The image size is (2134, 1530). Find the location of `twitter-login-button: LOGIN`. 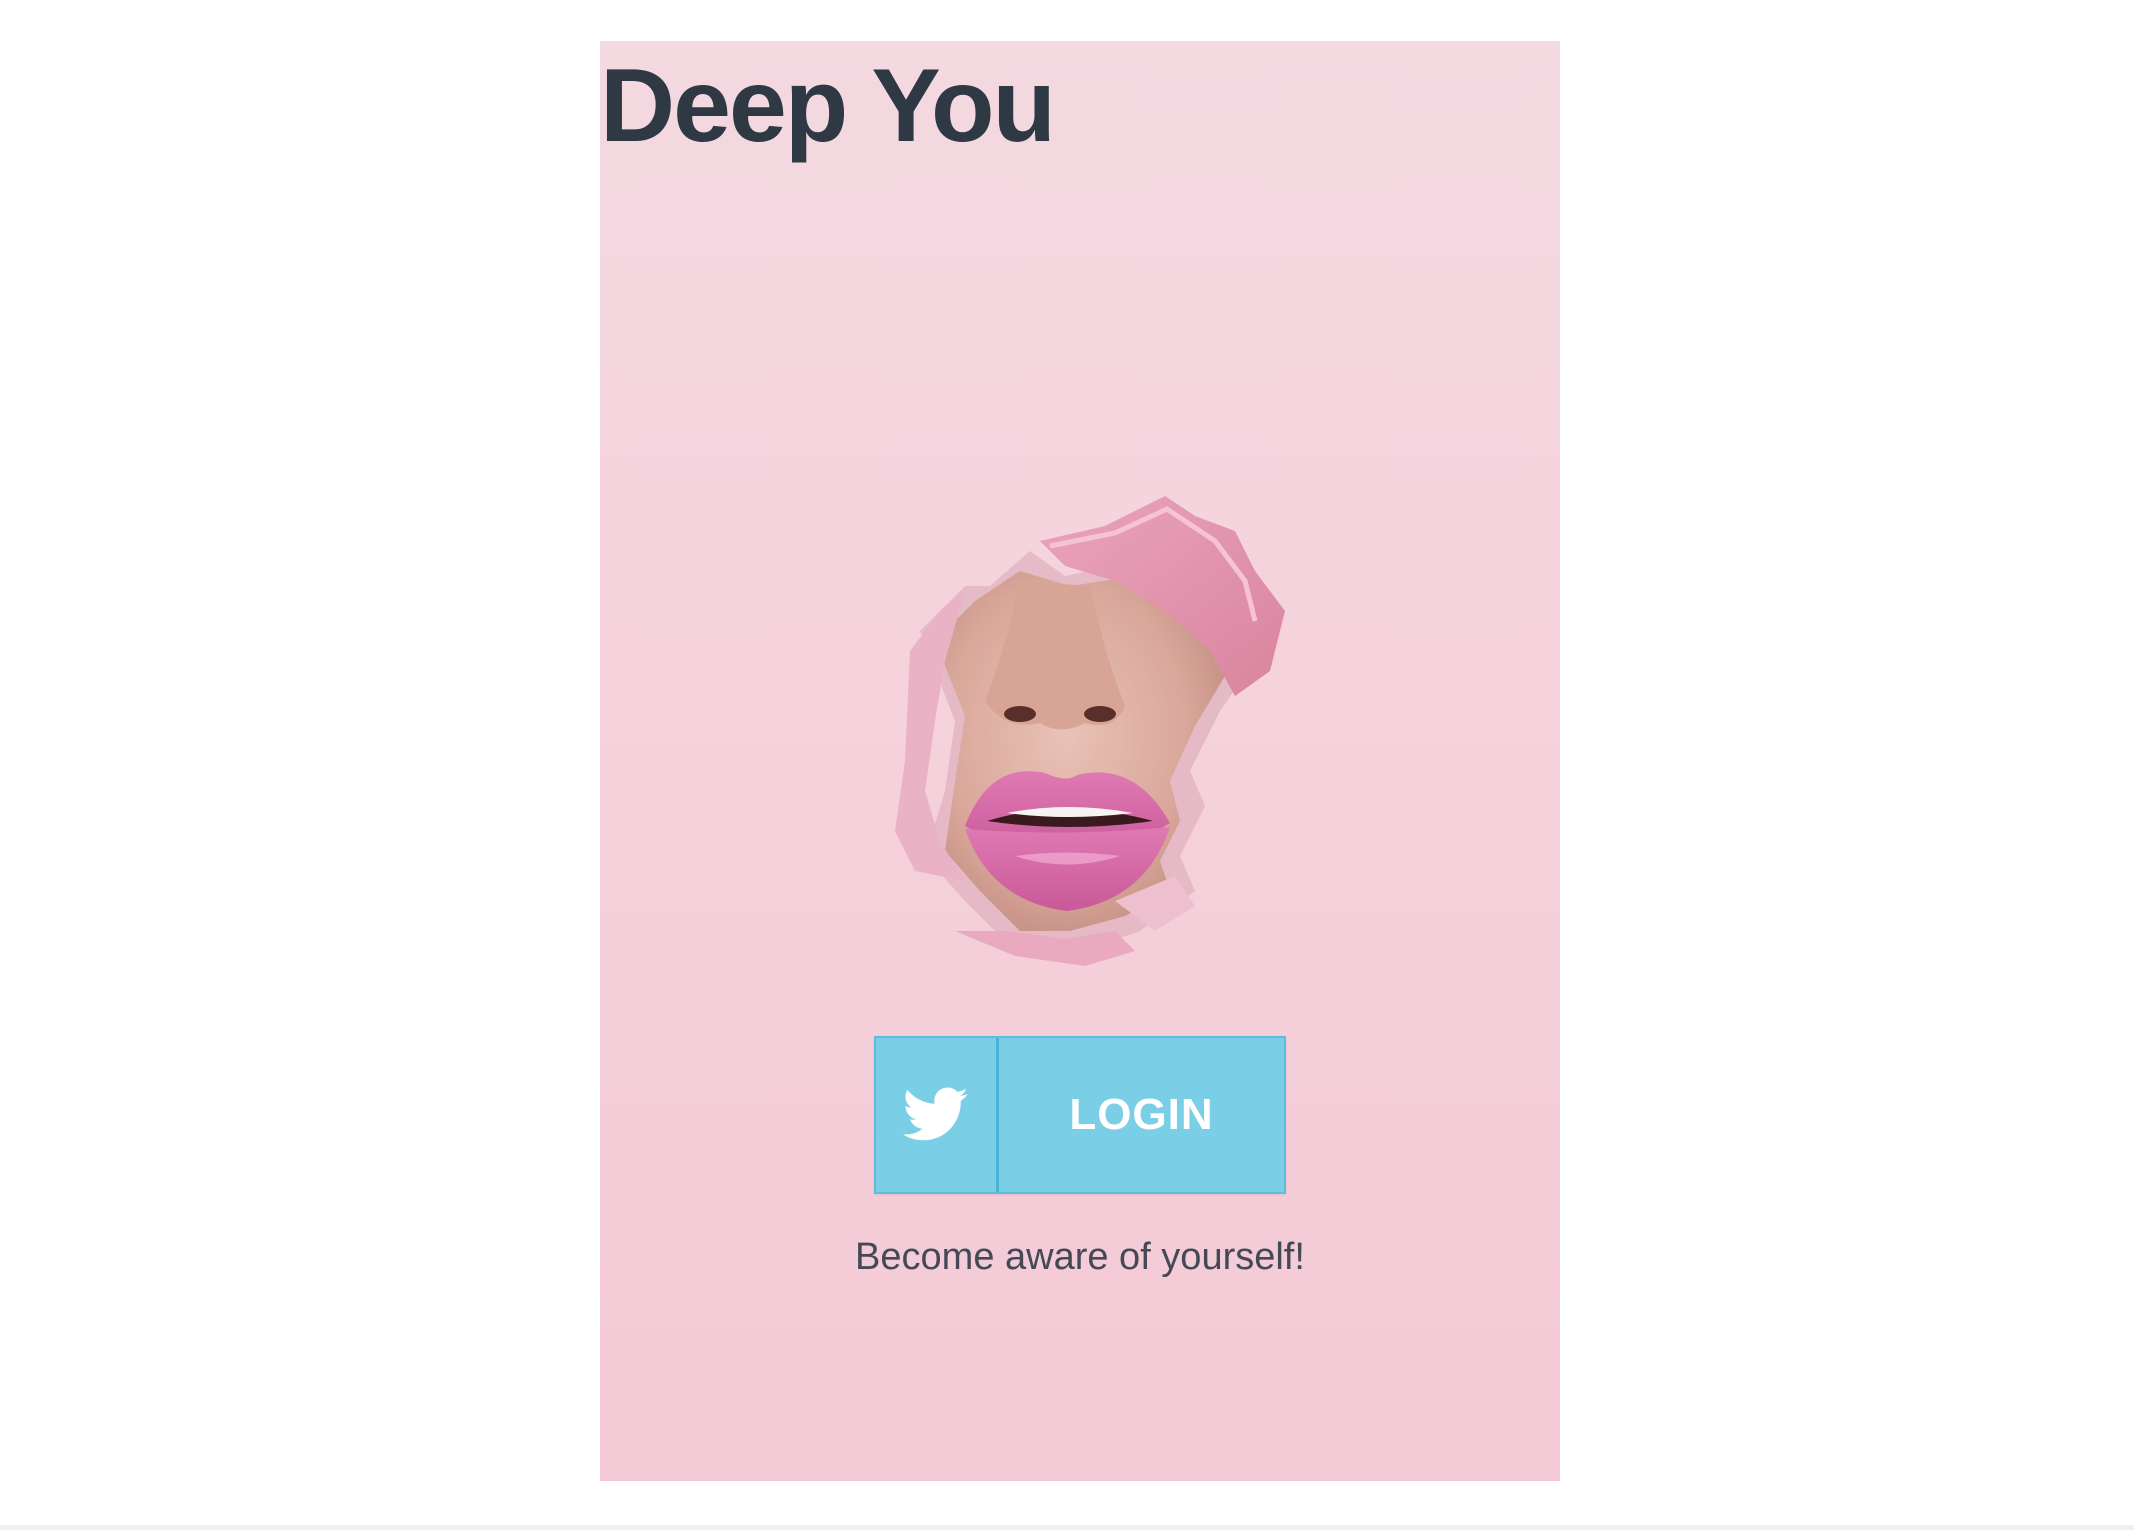

twitter-login-button: LOGIN is located at coordinates (1080, 1115).